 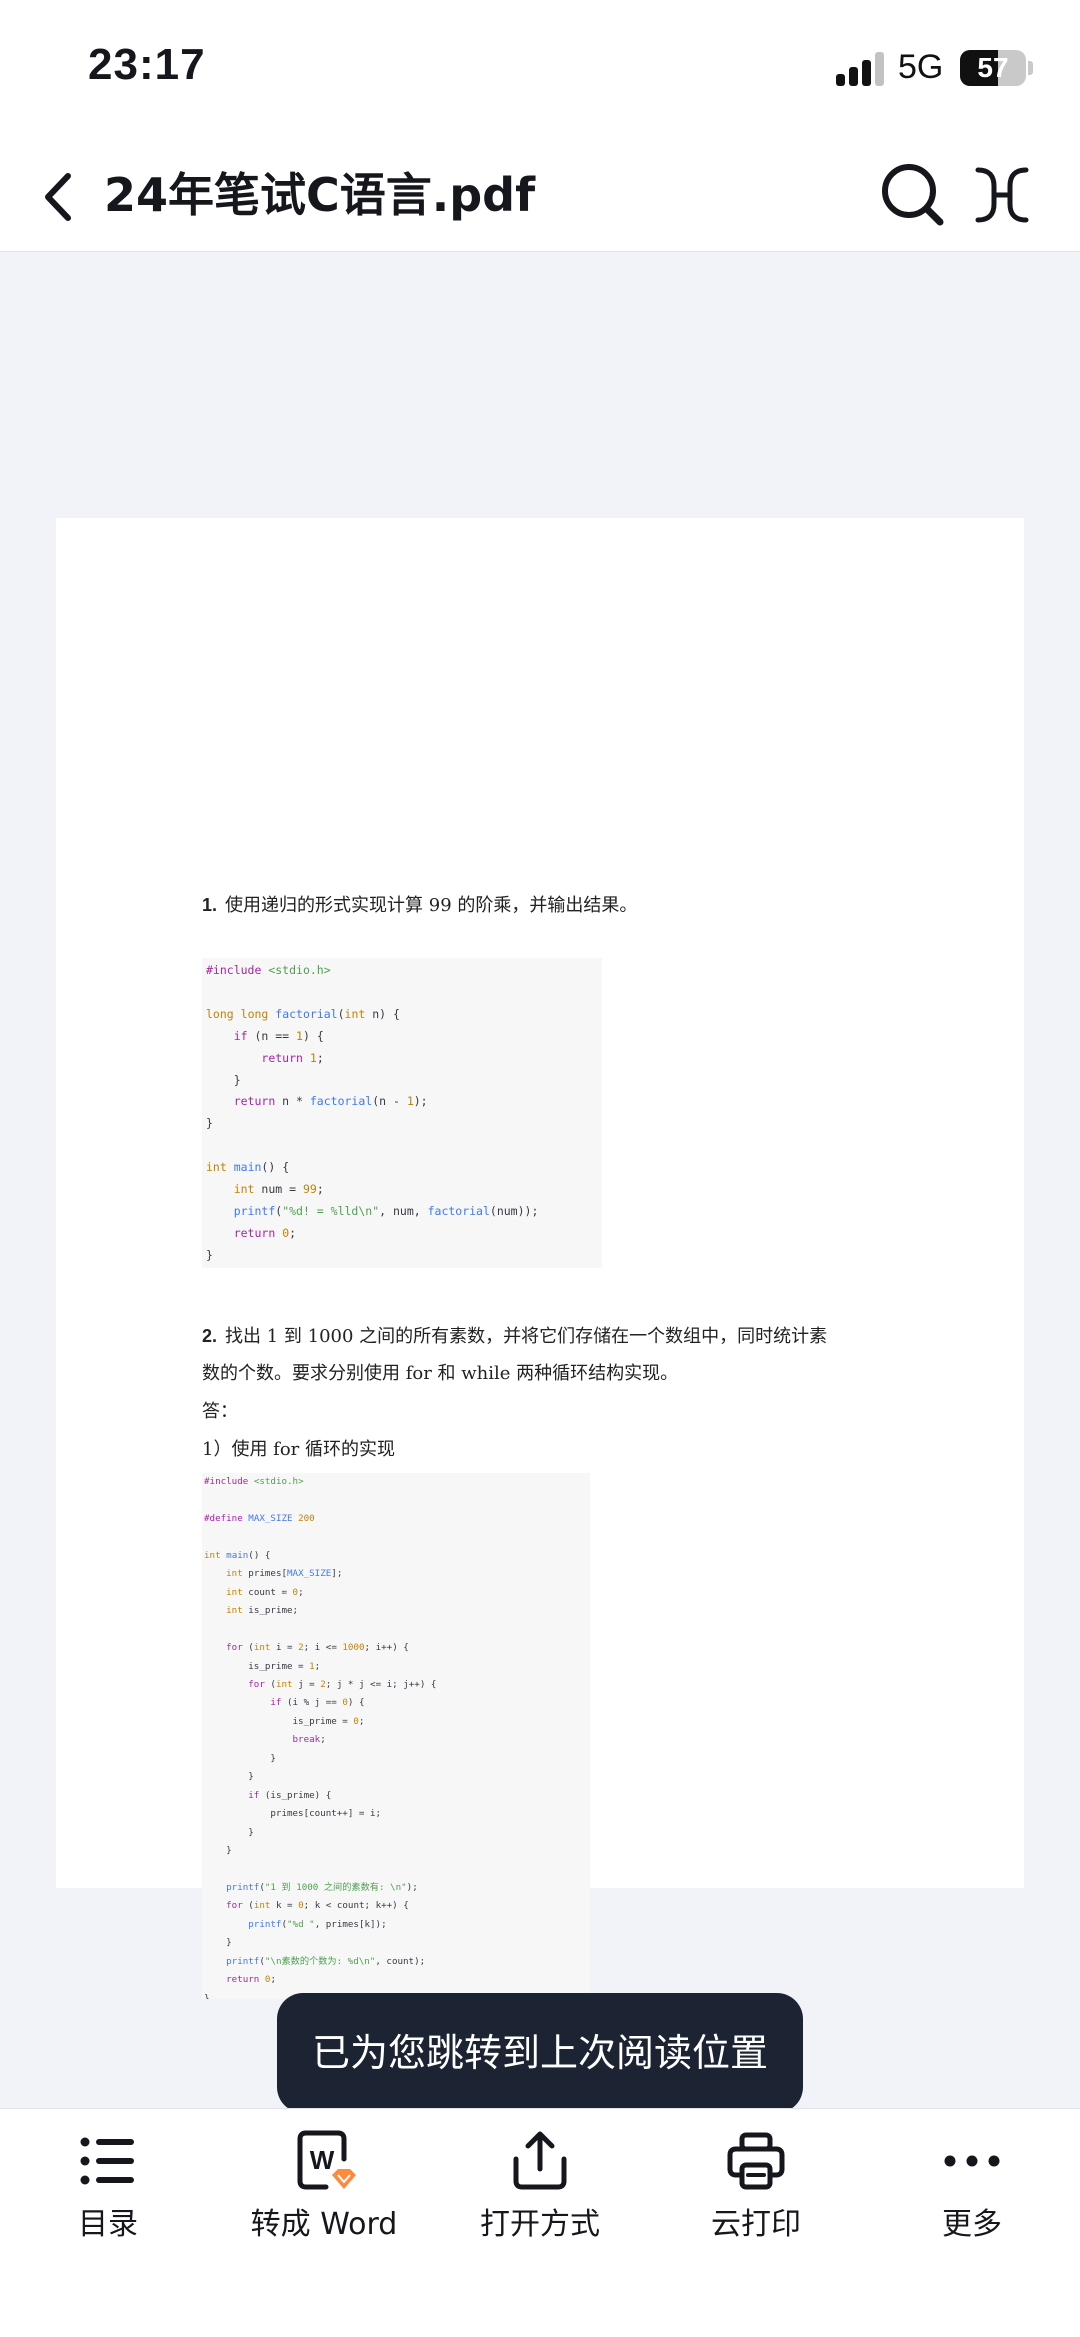 I want to click on status-time: 23:17, so click(x=147, y=64).